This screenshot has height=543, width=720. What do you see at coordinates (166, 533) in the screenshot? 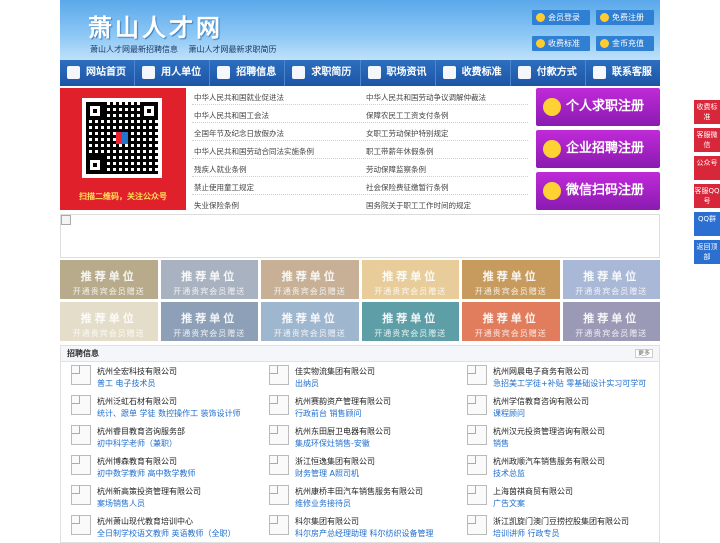
I see `position-links: 全日制学校语文教师 英语教师（全职）` at bounding box center [166, 533].